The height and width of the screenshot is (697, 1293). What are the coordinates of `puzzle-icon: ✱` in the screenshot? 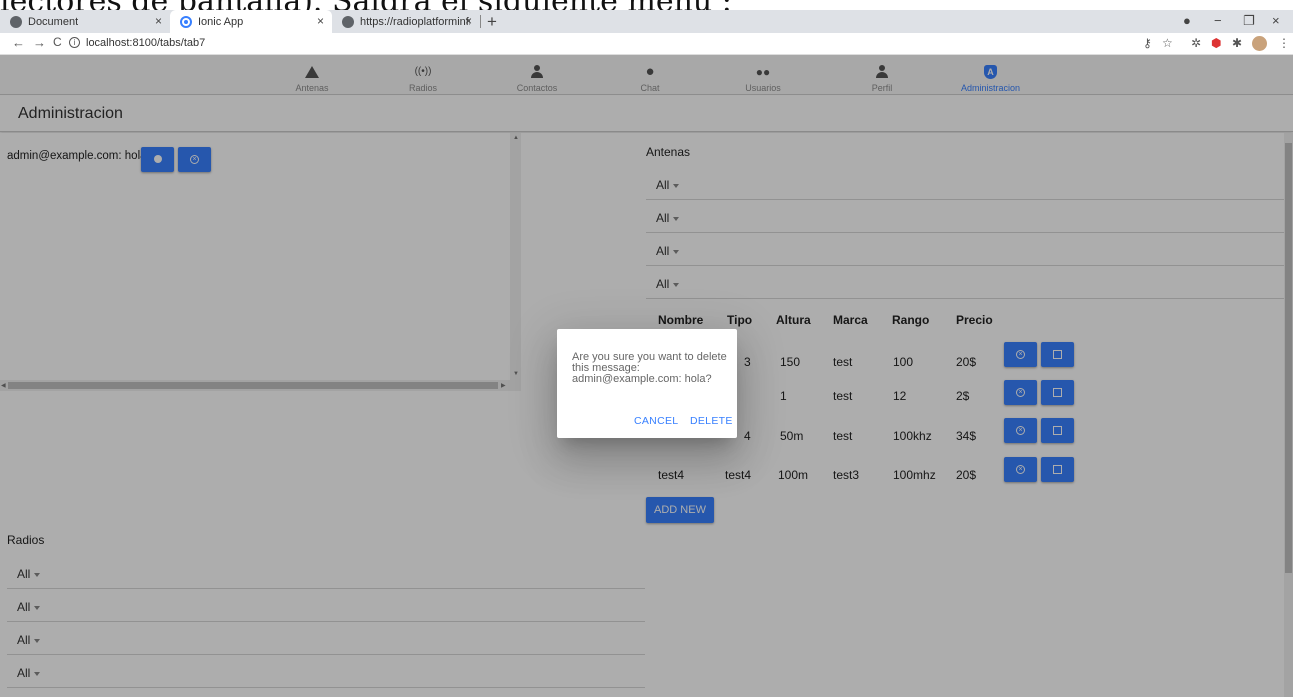 It's located at (1237, 43).